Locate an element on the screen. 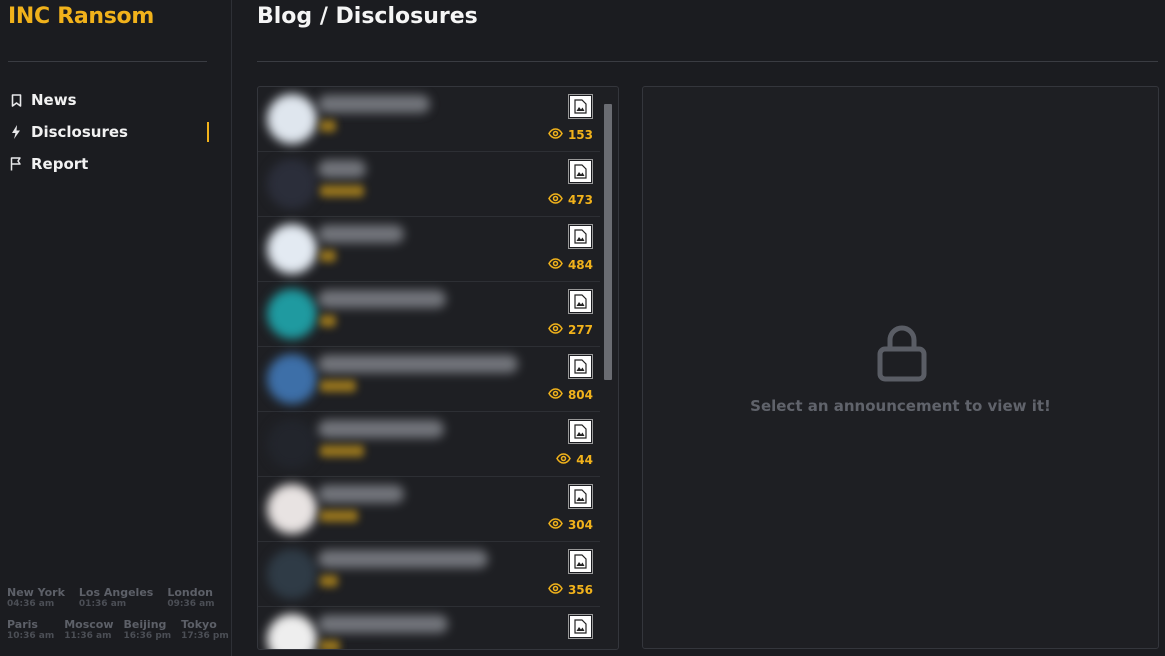  brand-logo: INC Ransom is located at coordinates (81, 16).